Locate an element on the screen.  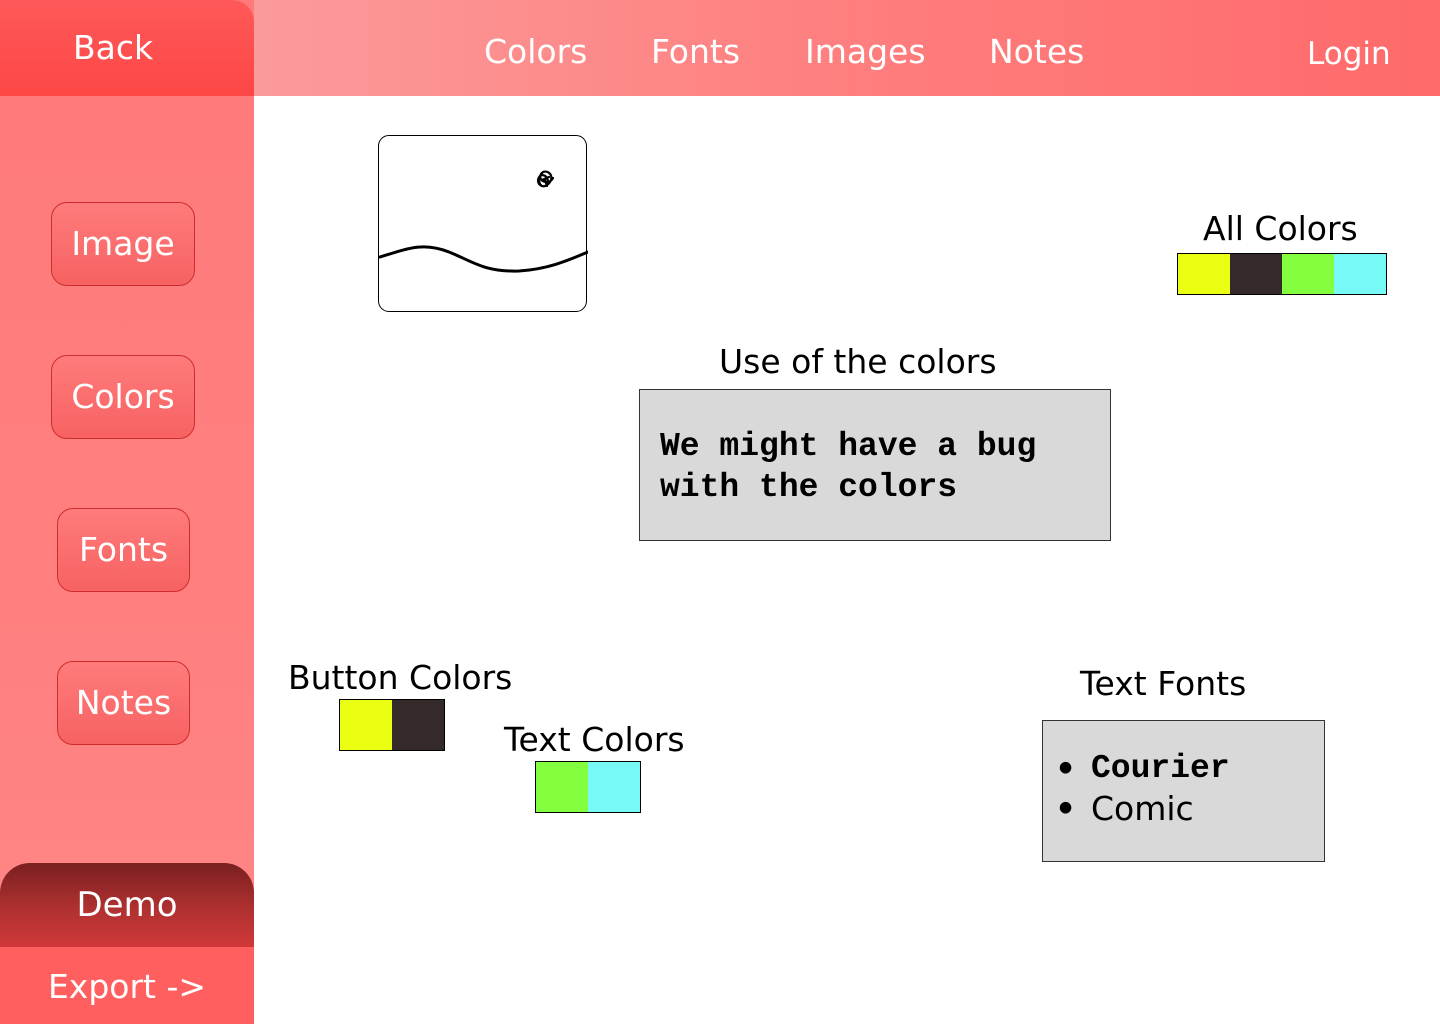
text-fonts-title: Text Fonts is located at coordinates (1163, 683).